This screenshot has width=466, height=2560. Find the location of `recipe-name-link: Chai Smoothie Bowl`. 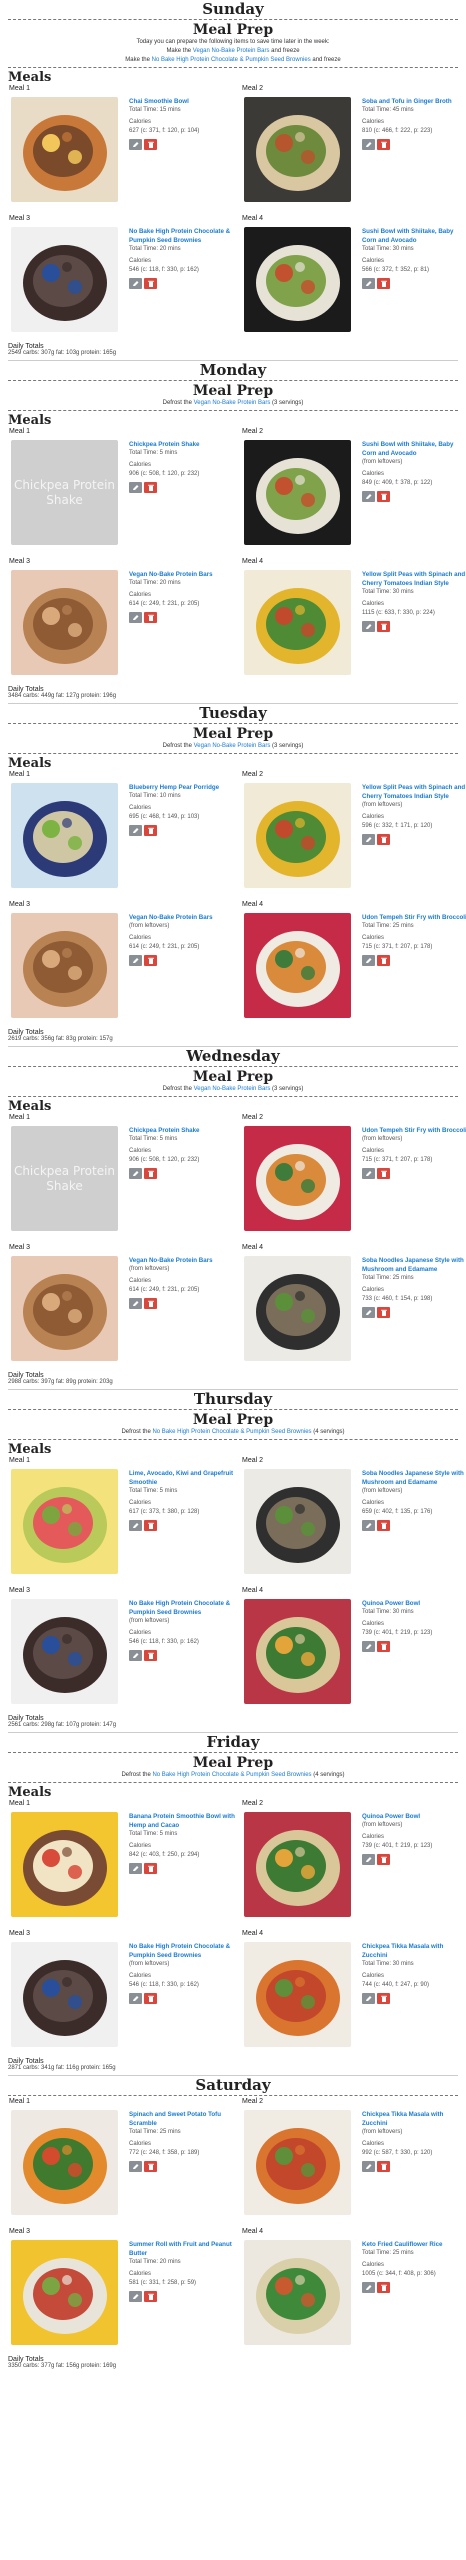

recipe-name-link: Chai Smoothie Bowl is located at coordinates (182, 101).